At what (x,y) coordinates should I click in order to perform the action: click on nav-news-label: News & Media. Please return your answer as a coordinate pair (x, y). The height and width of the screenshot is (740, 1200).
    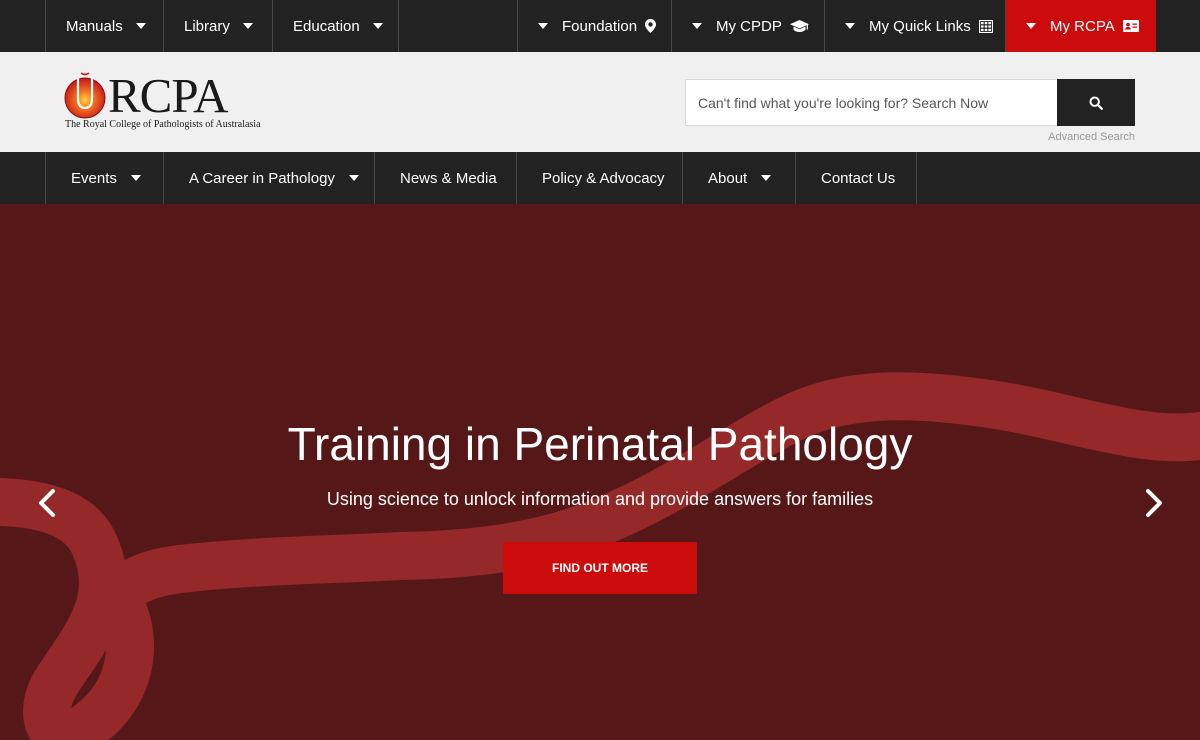
    Looking at the image, I should click on (448, 178).